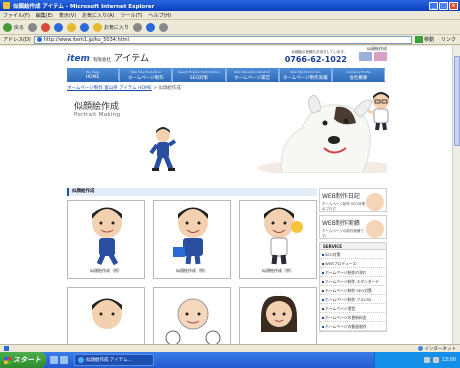 This screenshot has height=368, width=460. Describe the element at coordinates (456, 199) in the screenshot. I see `vertical-scrollbar` at that location.